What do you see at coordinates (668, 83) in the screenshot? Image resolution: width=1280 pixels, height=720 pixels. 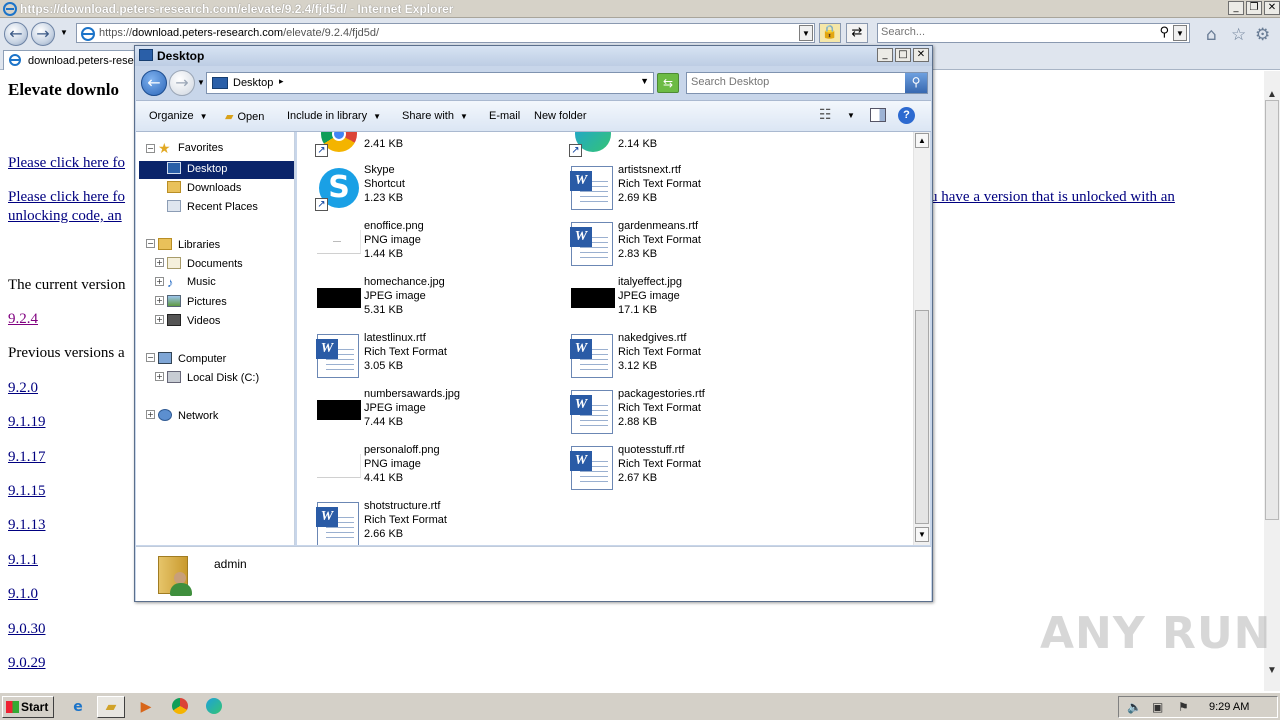 I see `refresh-button: ⇆` at bounding box center [668, 83].